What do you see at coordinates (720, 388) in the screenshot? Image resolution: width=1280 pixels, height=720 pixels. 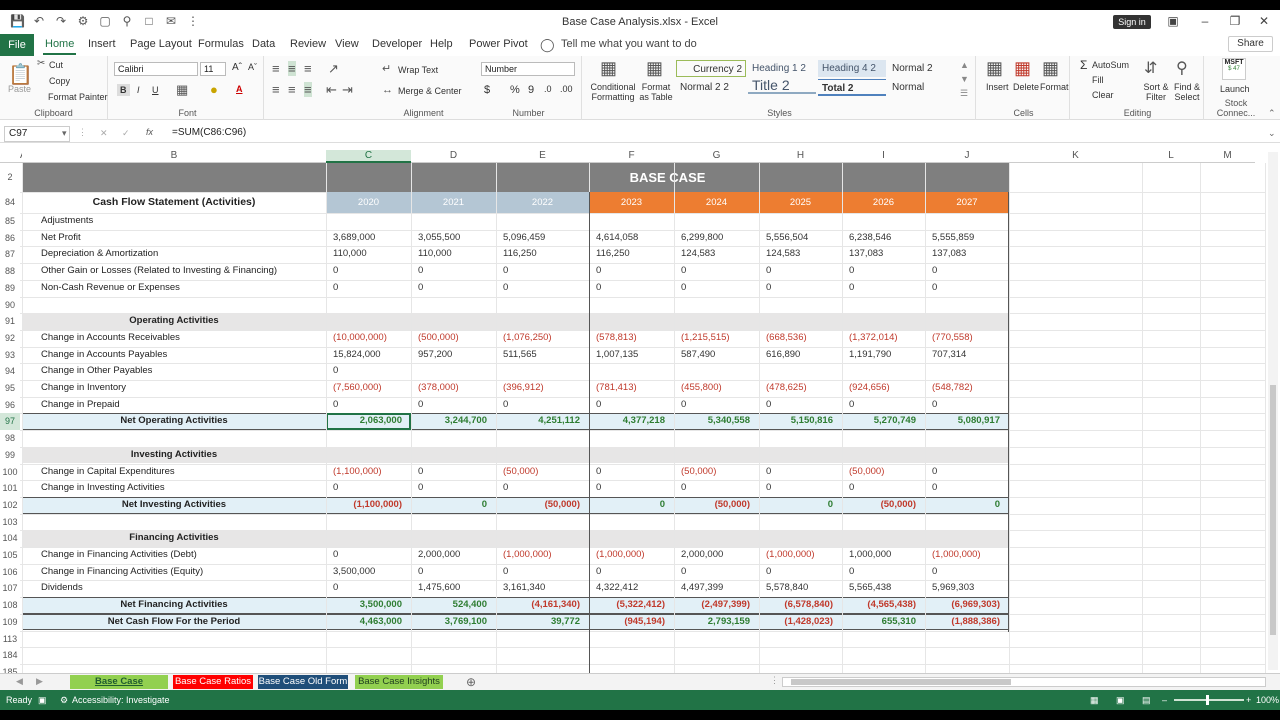 I see `value-cell-2024: (455,800)` at bounding box center [720, 388].